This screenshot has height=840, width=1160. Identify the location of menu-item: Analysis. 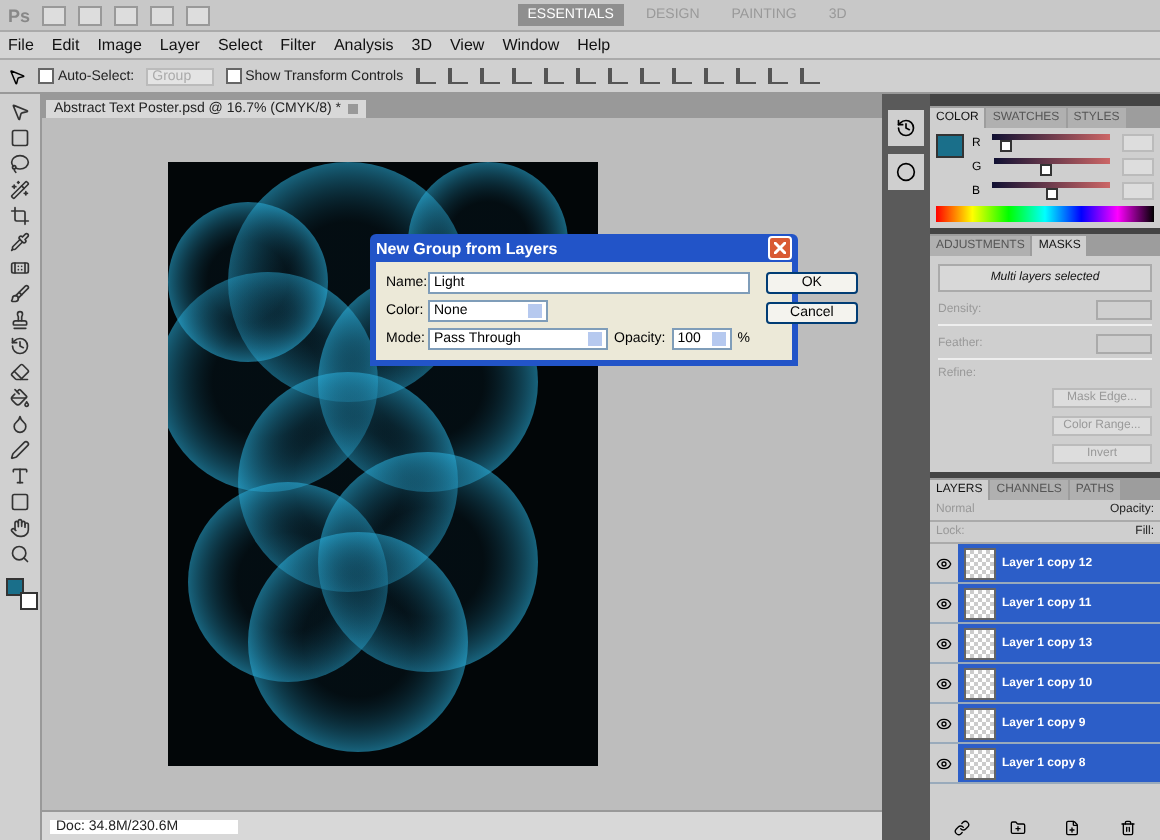
(363, 45).